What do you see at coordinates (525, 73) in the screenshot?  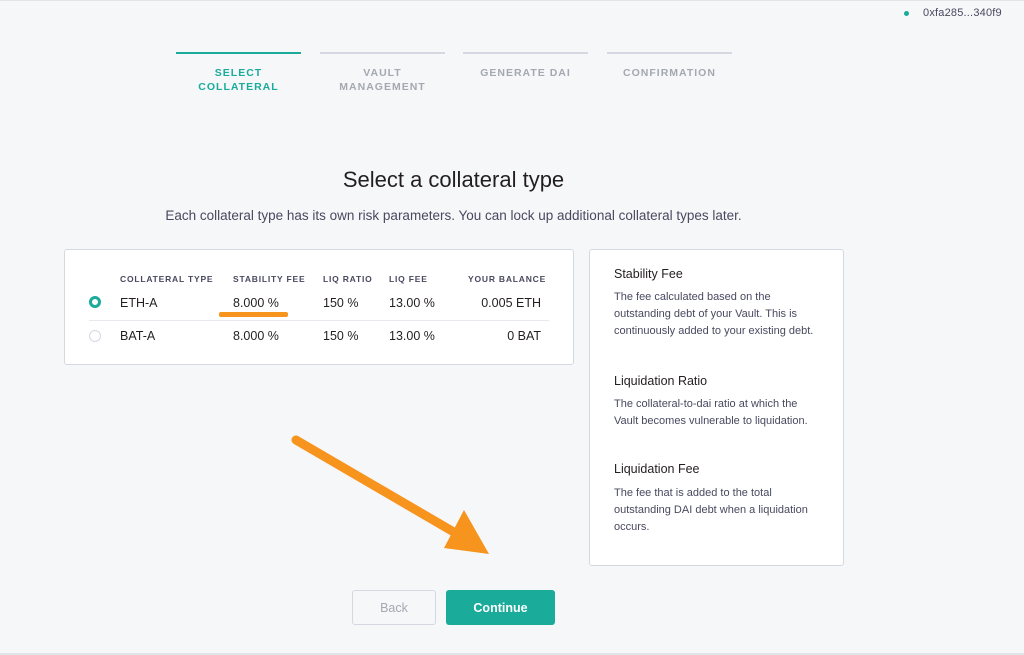 I see `step-label: GENERATE DAI` at bounding box center [525, 73].